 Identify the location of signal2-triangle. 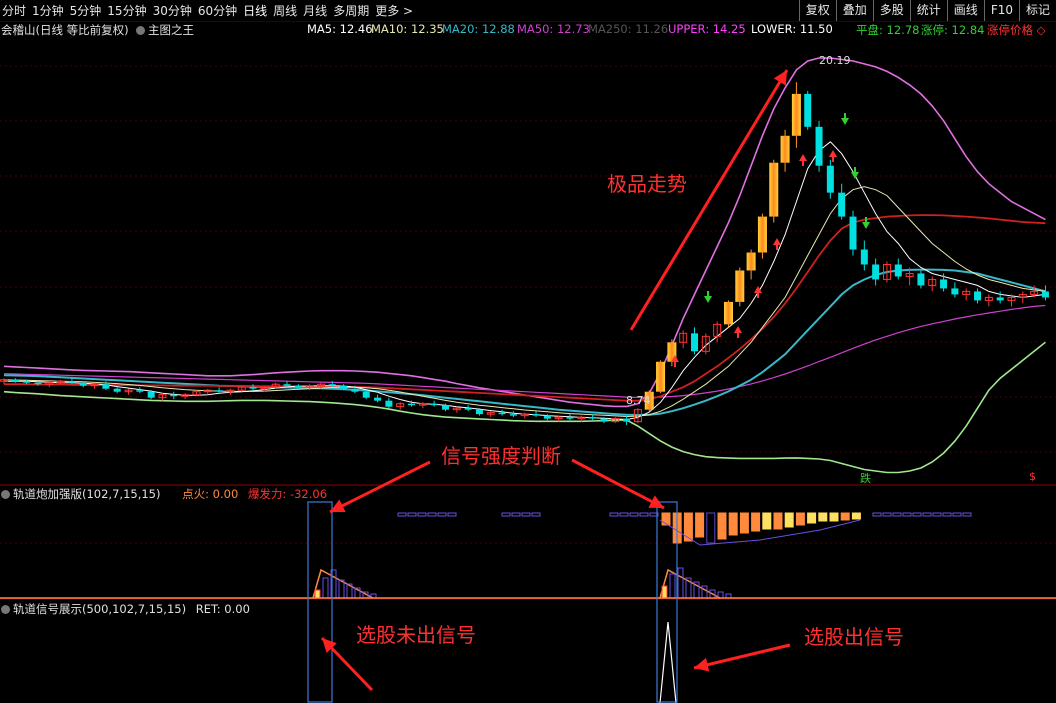
(690, 583).